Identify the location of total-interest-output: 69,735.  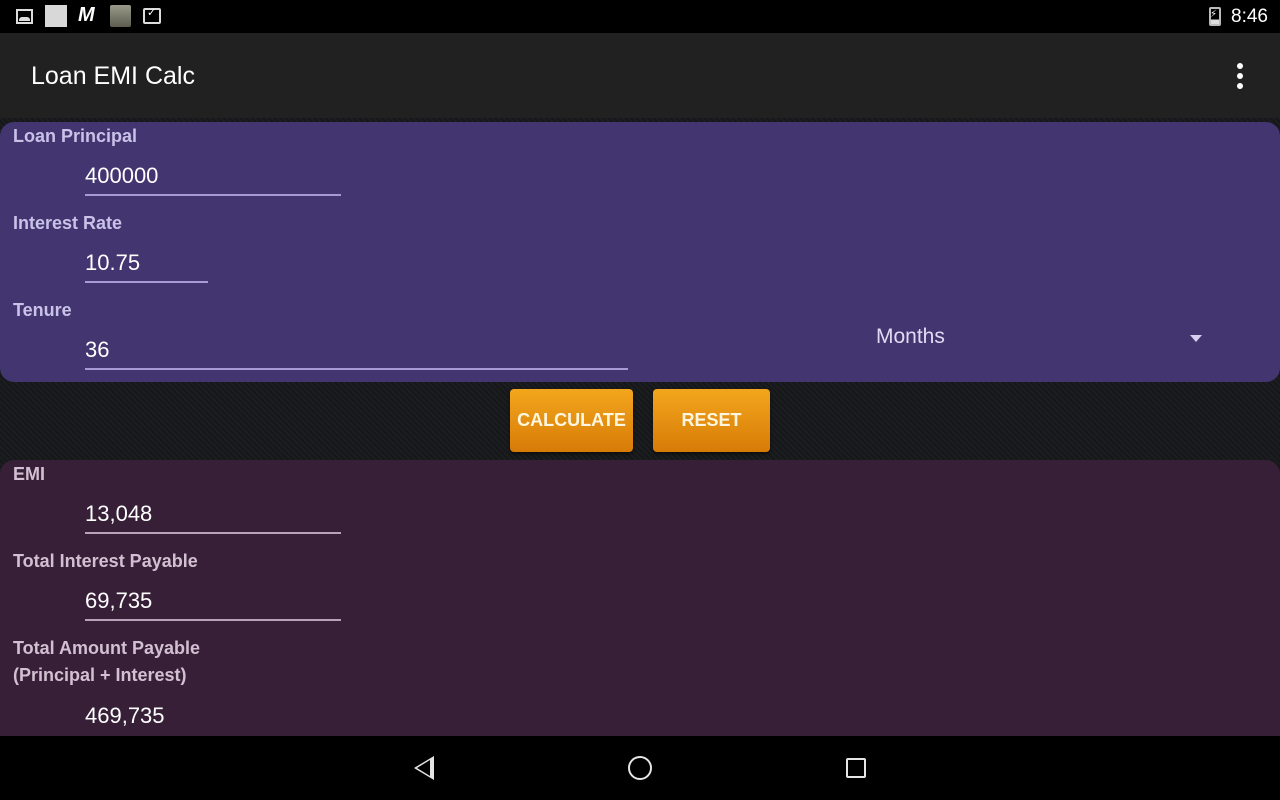
(213, 603).